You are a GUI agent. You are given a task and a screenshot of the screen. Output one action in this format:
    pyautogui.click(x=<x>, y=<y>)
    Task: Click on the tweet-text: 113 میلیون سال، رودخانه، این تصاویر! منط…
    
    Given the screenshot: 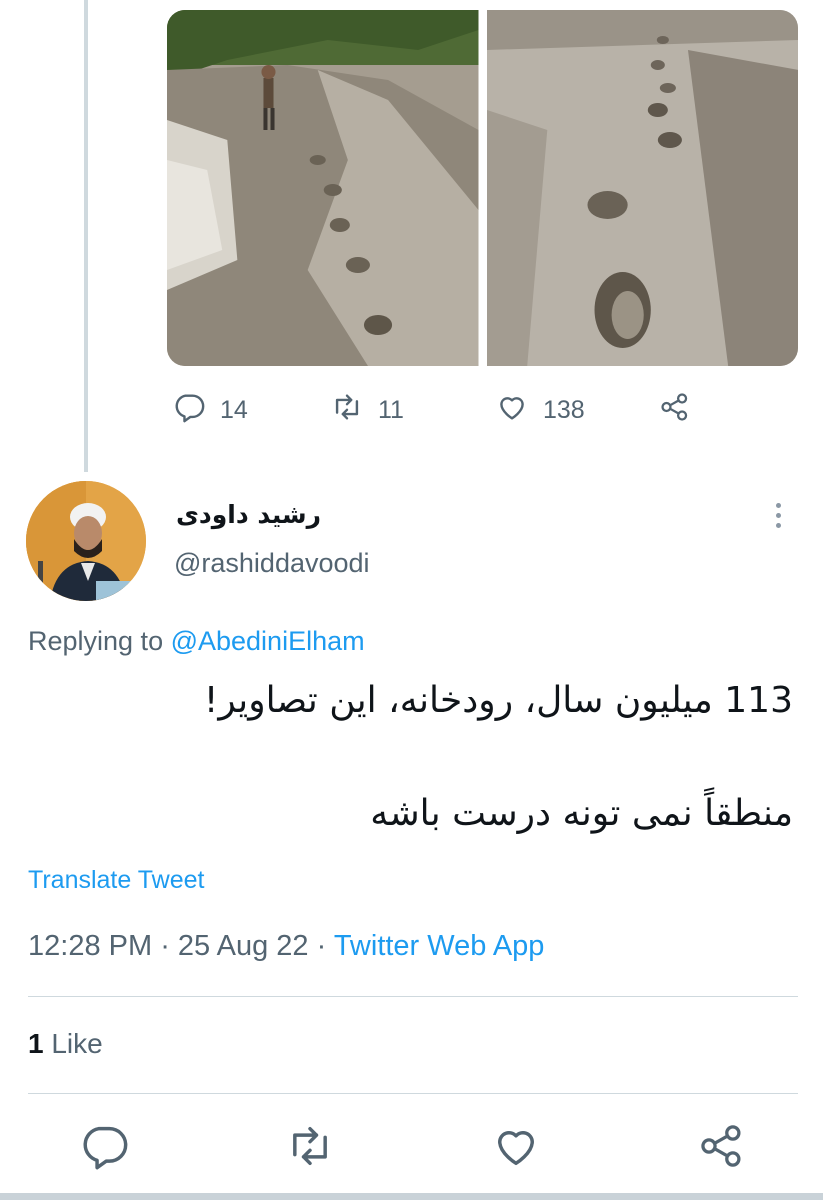 What is the action you would take?
    pyautogui.click(x=408, y=757)
    